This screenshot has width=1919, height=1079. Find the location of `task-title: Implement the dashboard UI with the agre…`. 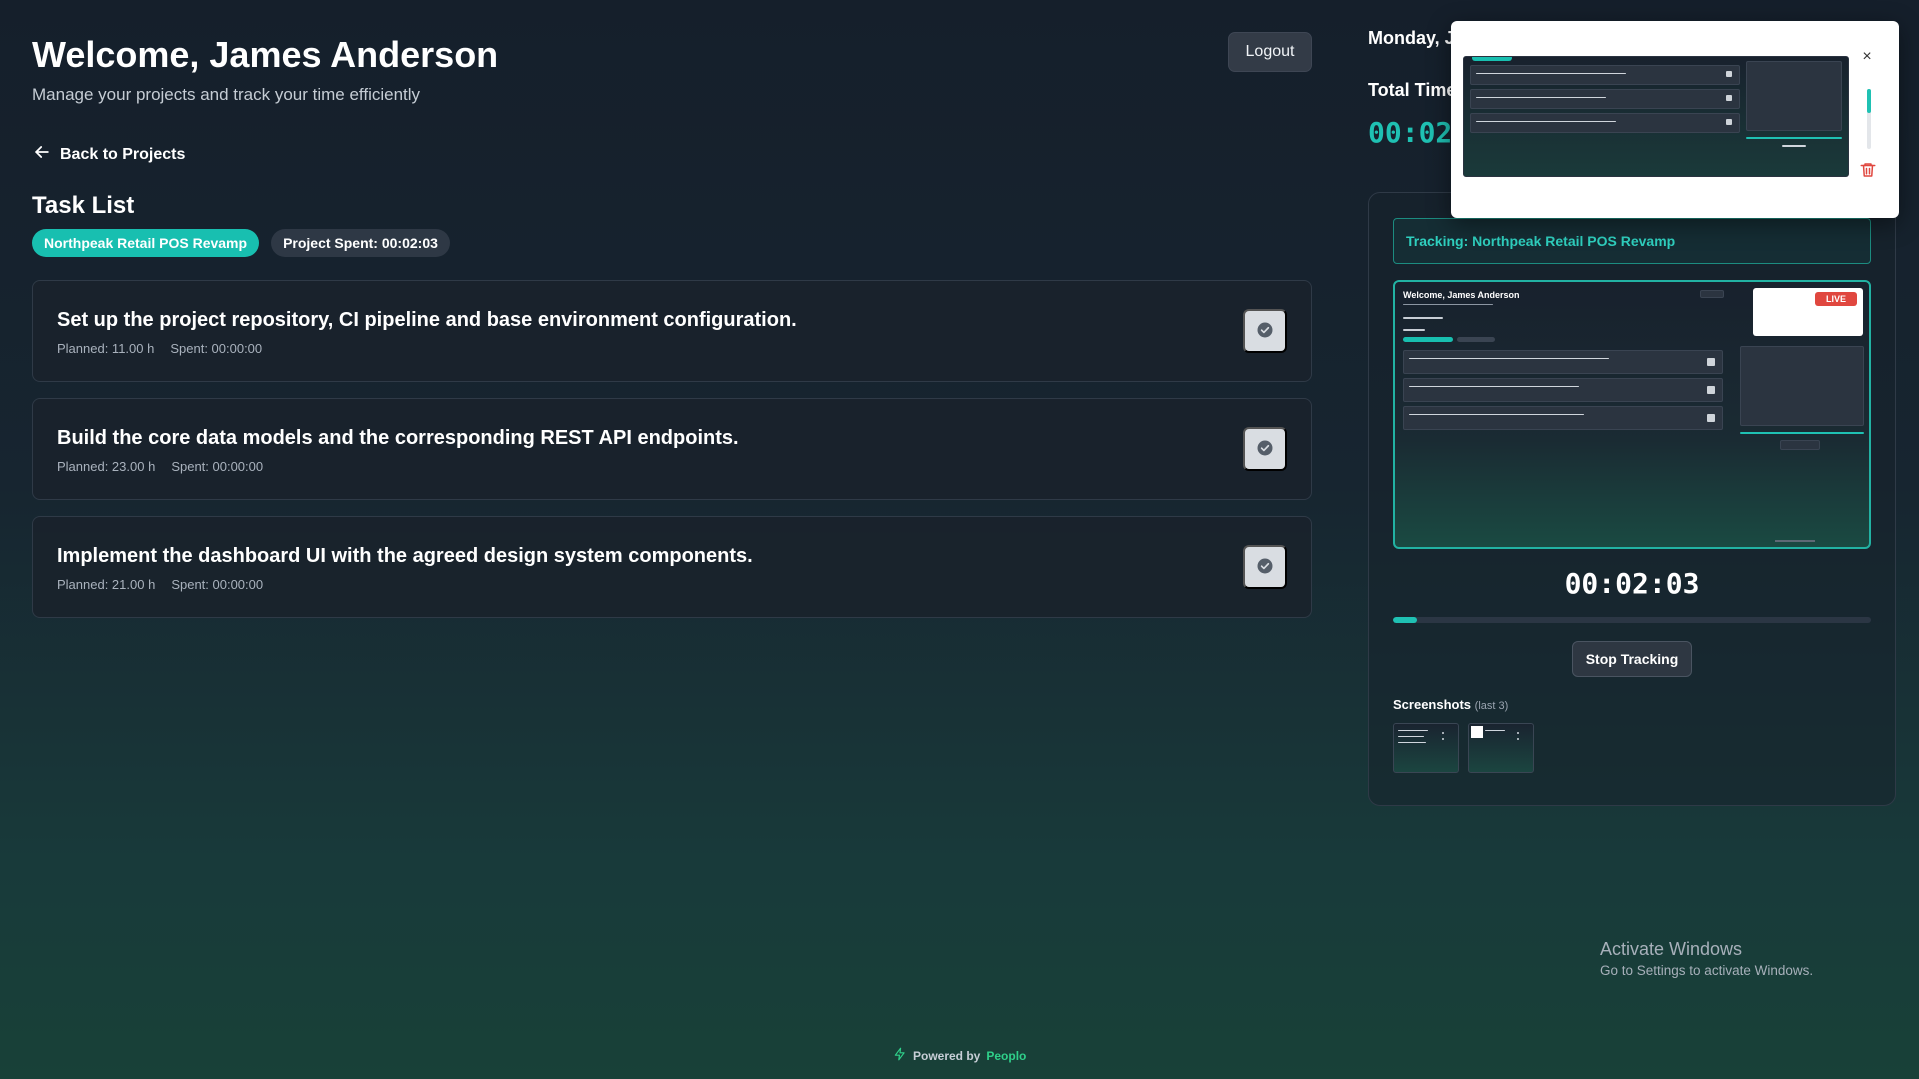

task-title: Implement the dashboard UI with the agre… is located at coordinates (405, 556).